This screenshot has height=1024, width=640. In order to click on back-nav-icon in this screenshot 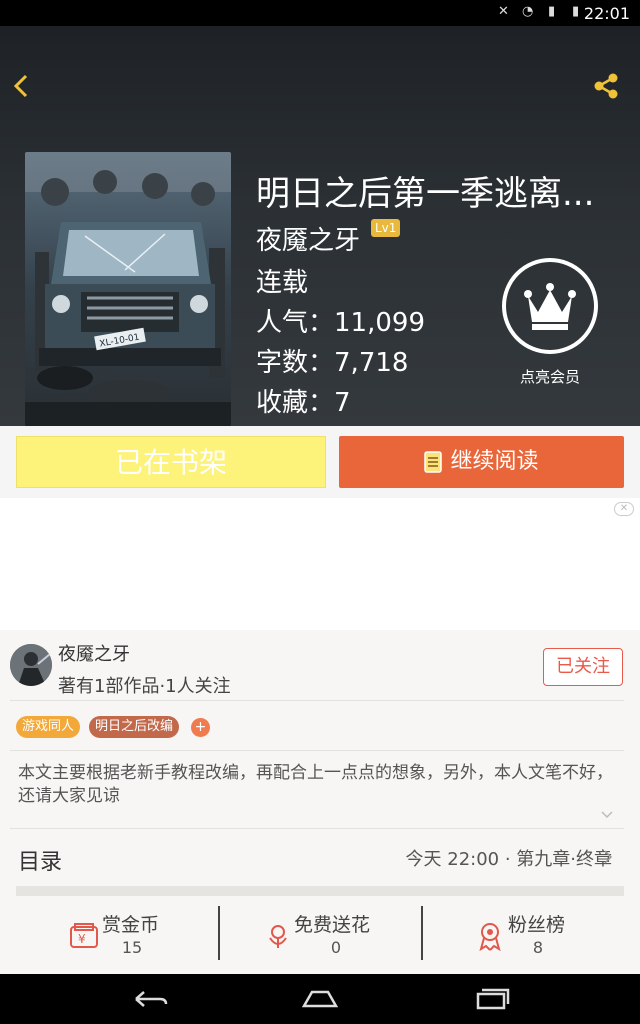, I will do `click(150, 999)`.